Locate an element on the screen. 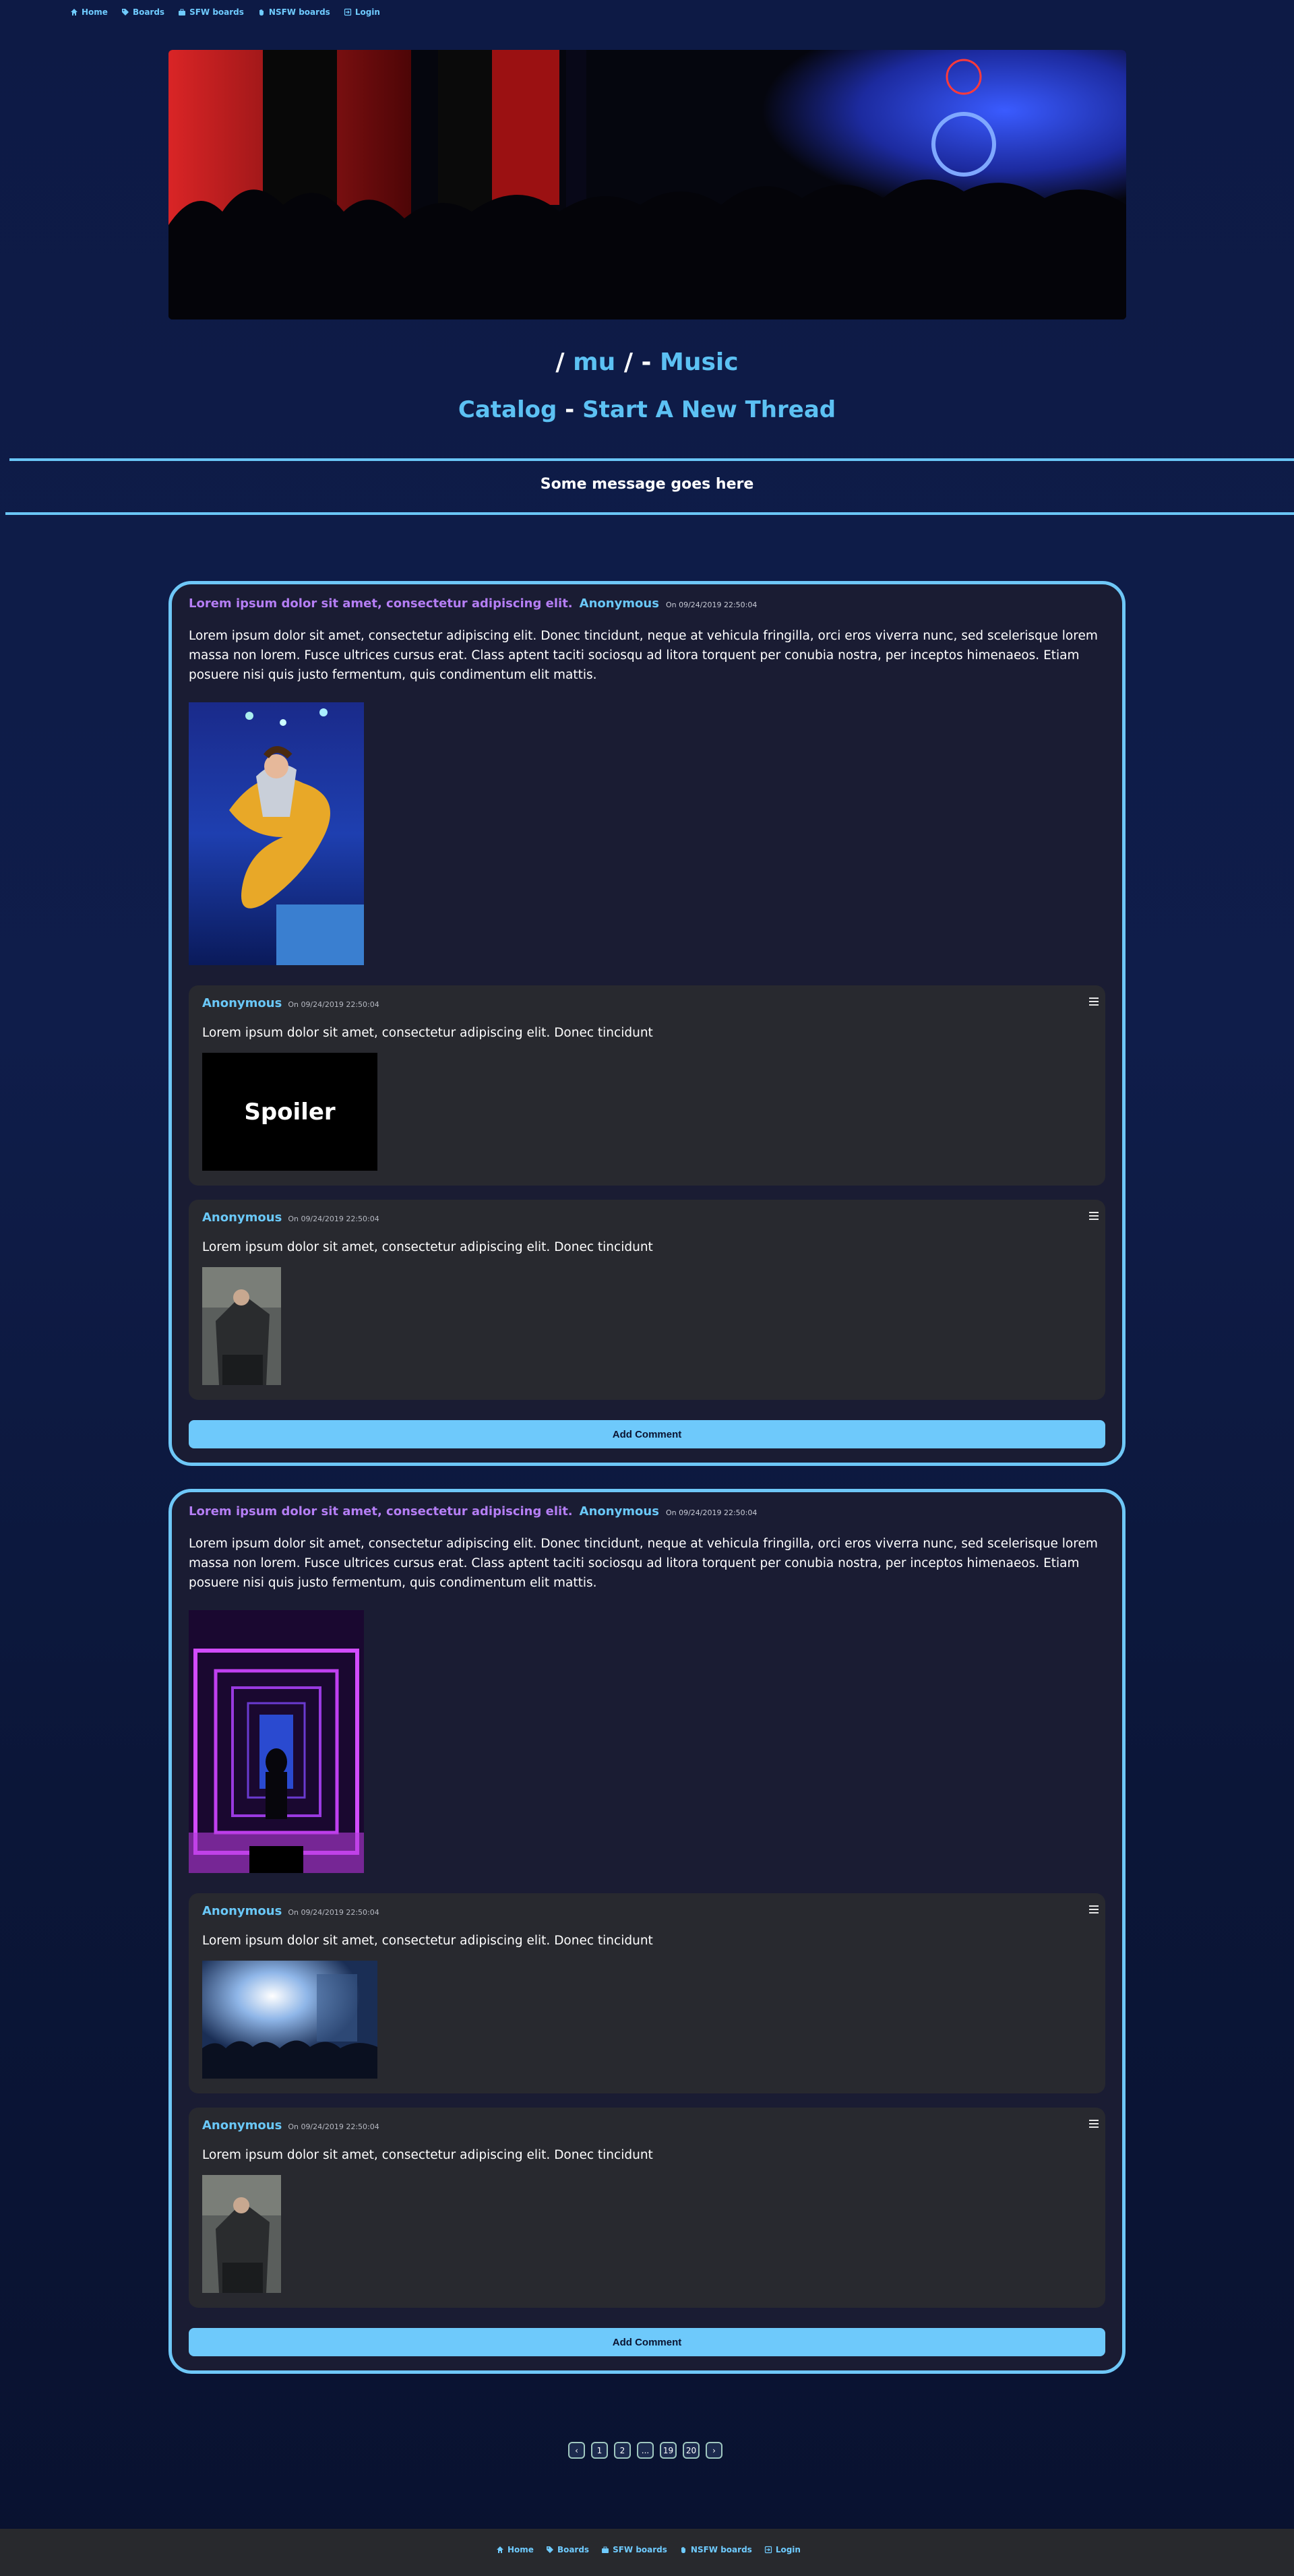 The width and height of the screenshot is (1294, 2576). nav-home-link: Home is located at coordinates (89, 12).